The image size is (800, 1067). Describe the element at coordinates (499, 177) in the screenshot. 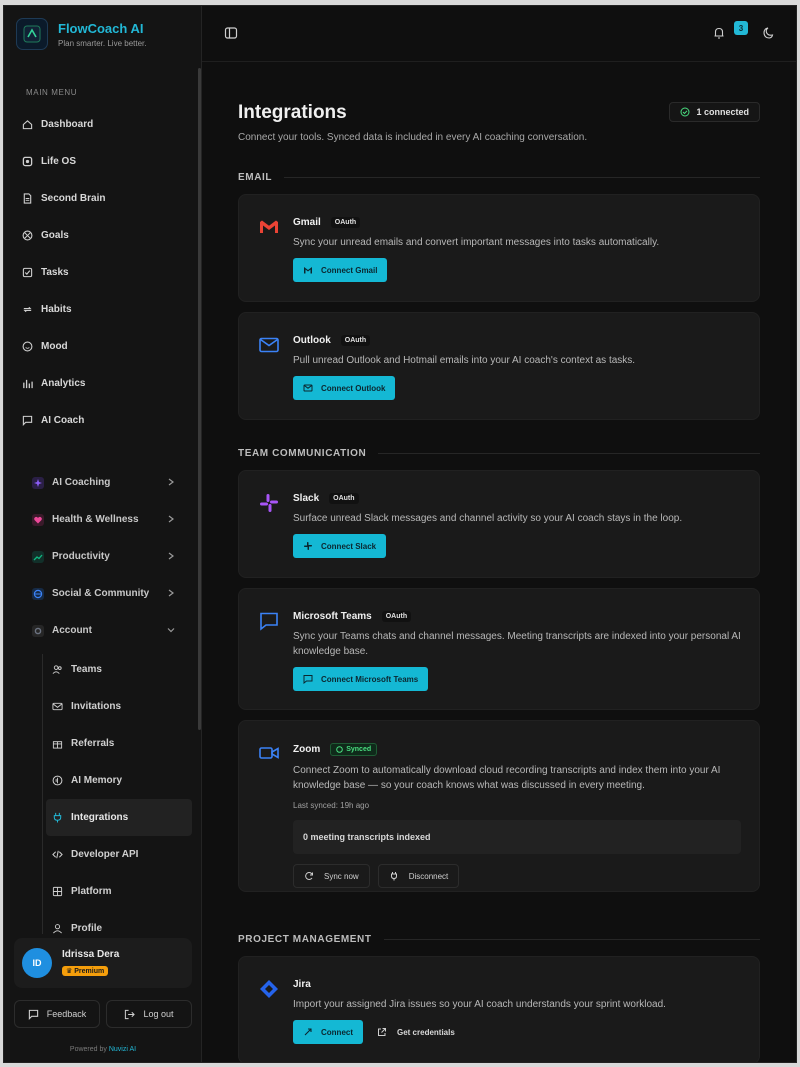

I see `section-email: EMAIL` at that location.